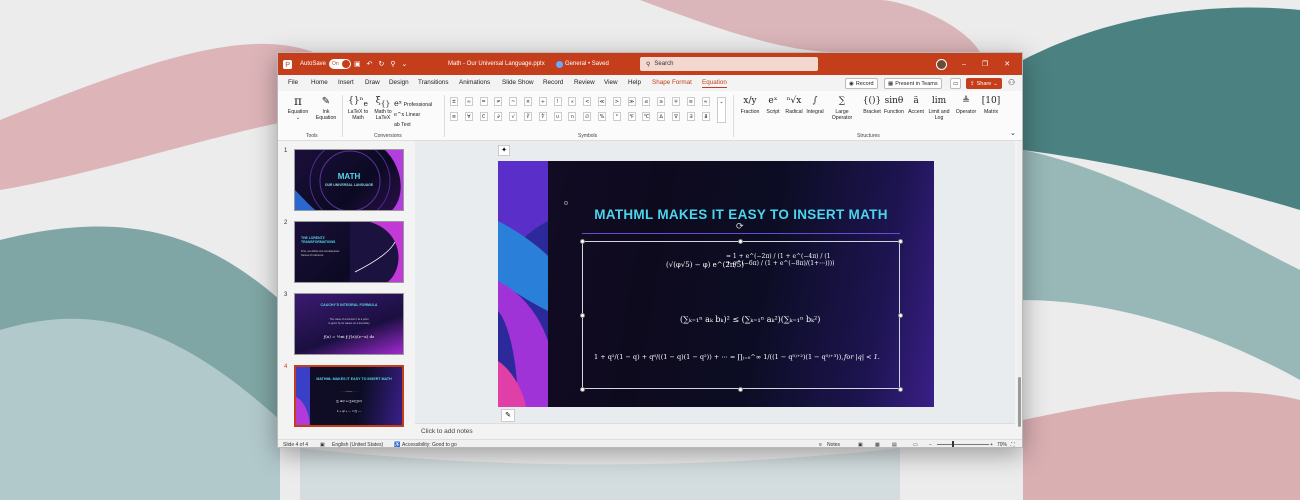 The width and height of the screenshot is (1300, 500). Describe the element at coordinates (602, 116) in the screenshot. I see `symbol-button: %` at that location.